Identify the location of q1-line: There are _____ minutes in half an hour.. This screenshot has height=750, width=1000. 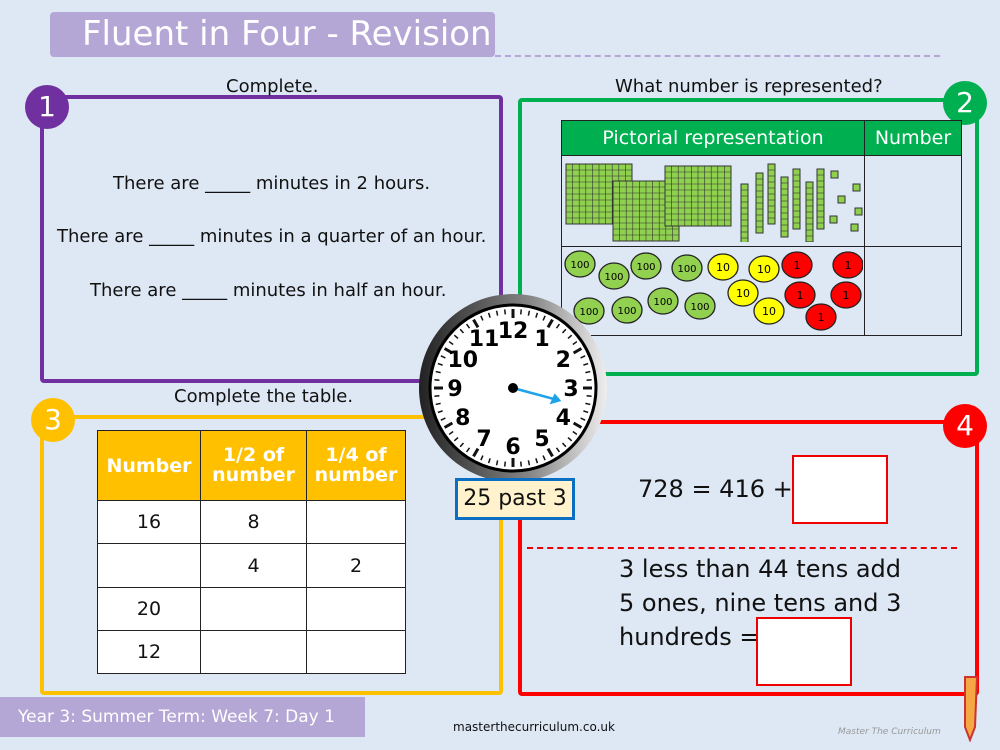
(268, 290).